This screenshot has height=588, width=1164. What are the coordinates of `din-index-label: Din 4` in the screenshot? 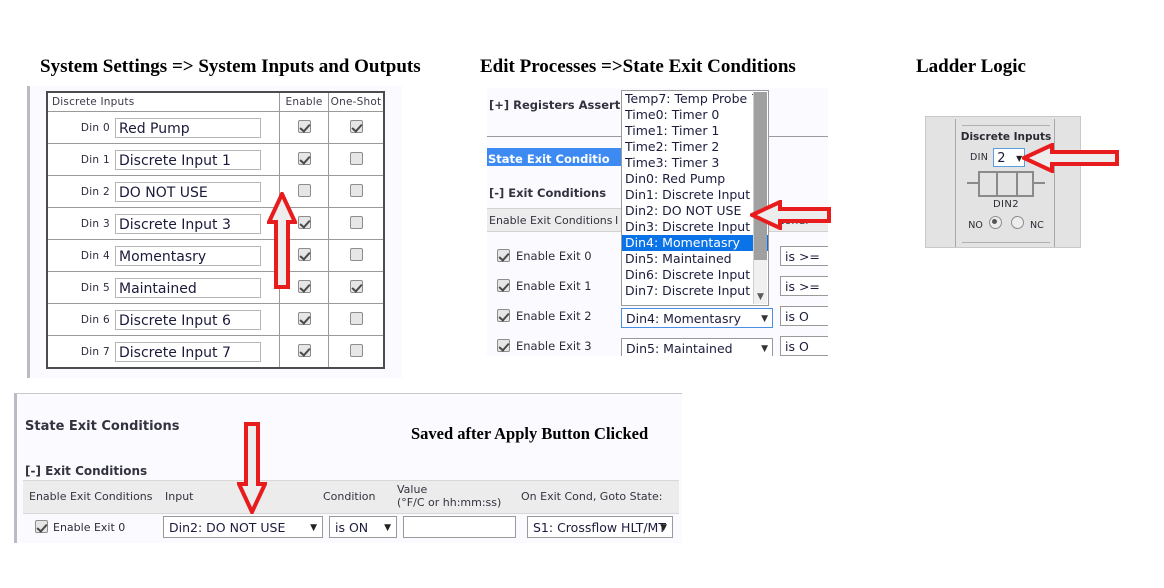 It's located at (95, 255).